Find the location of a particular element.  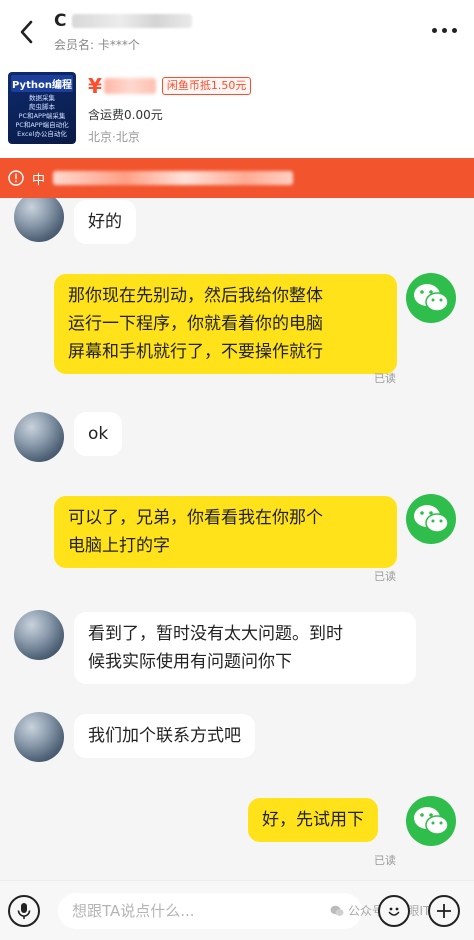

notice-text: 中 is located at coordinates (39, 180).